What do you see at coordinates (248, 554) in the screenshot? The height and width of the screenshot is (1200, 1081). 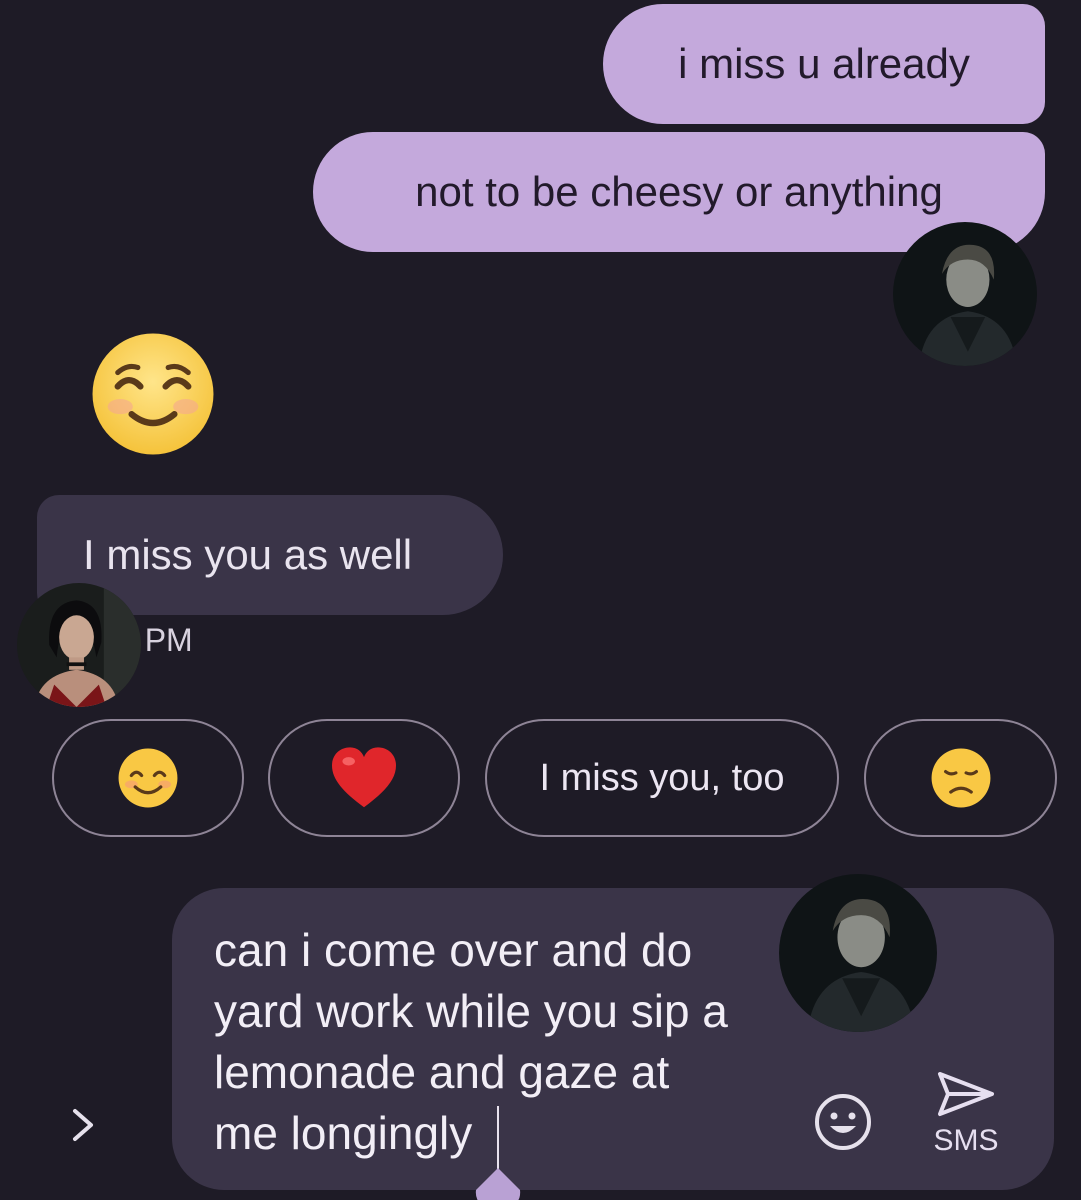 I see `message-text: I miss you as well` at bounding box center [248, 554].